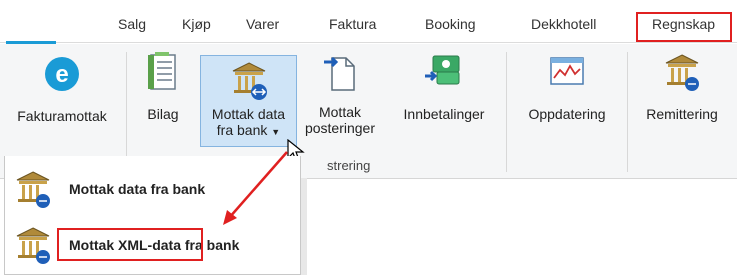 The image size is (737, 275). Describe the element at coordinates (304, 226) in the screenshot. I see `side-strip` at that location.